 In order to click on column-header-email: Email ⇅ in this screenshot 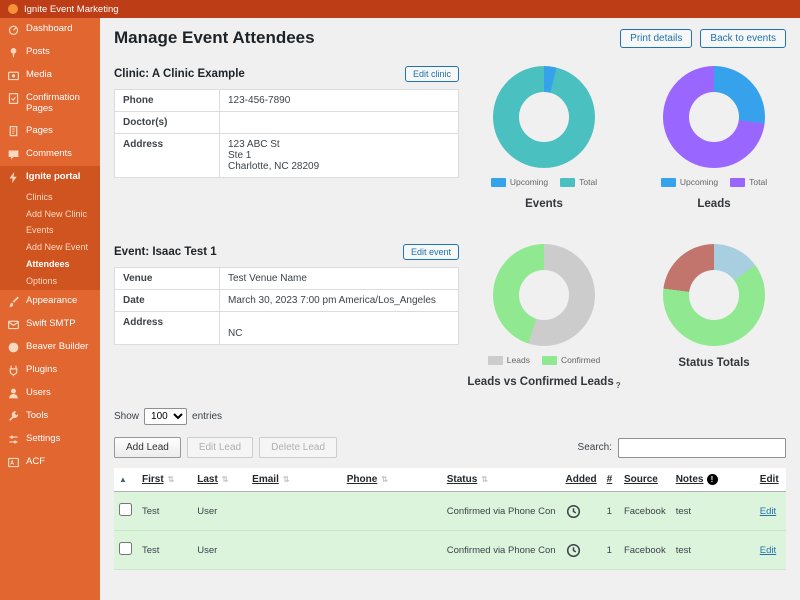, I will do `click(294, 480)`.